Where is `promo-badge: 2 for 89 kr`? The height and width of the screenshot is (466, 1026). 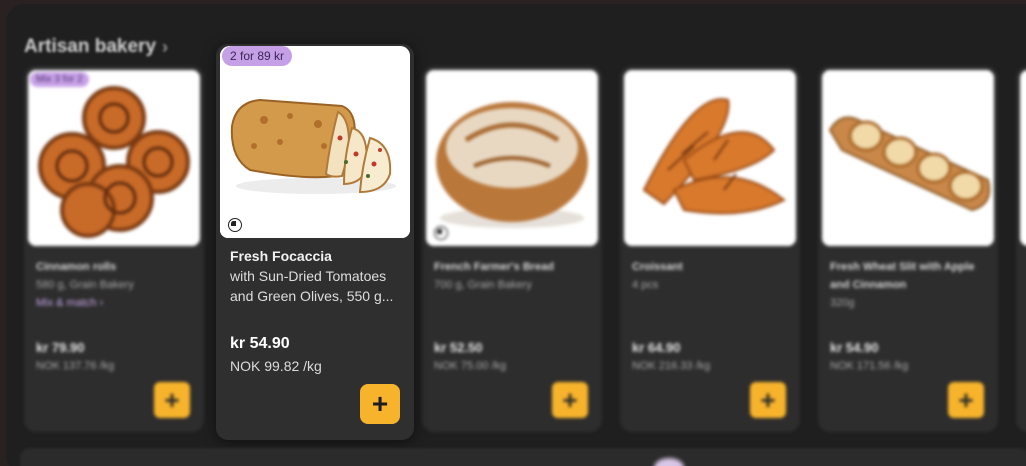 promo-badge: 2 for 89 kr is located at coordinates (257, 56).